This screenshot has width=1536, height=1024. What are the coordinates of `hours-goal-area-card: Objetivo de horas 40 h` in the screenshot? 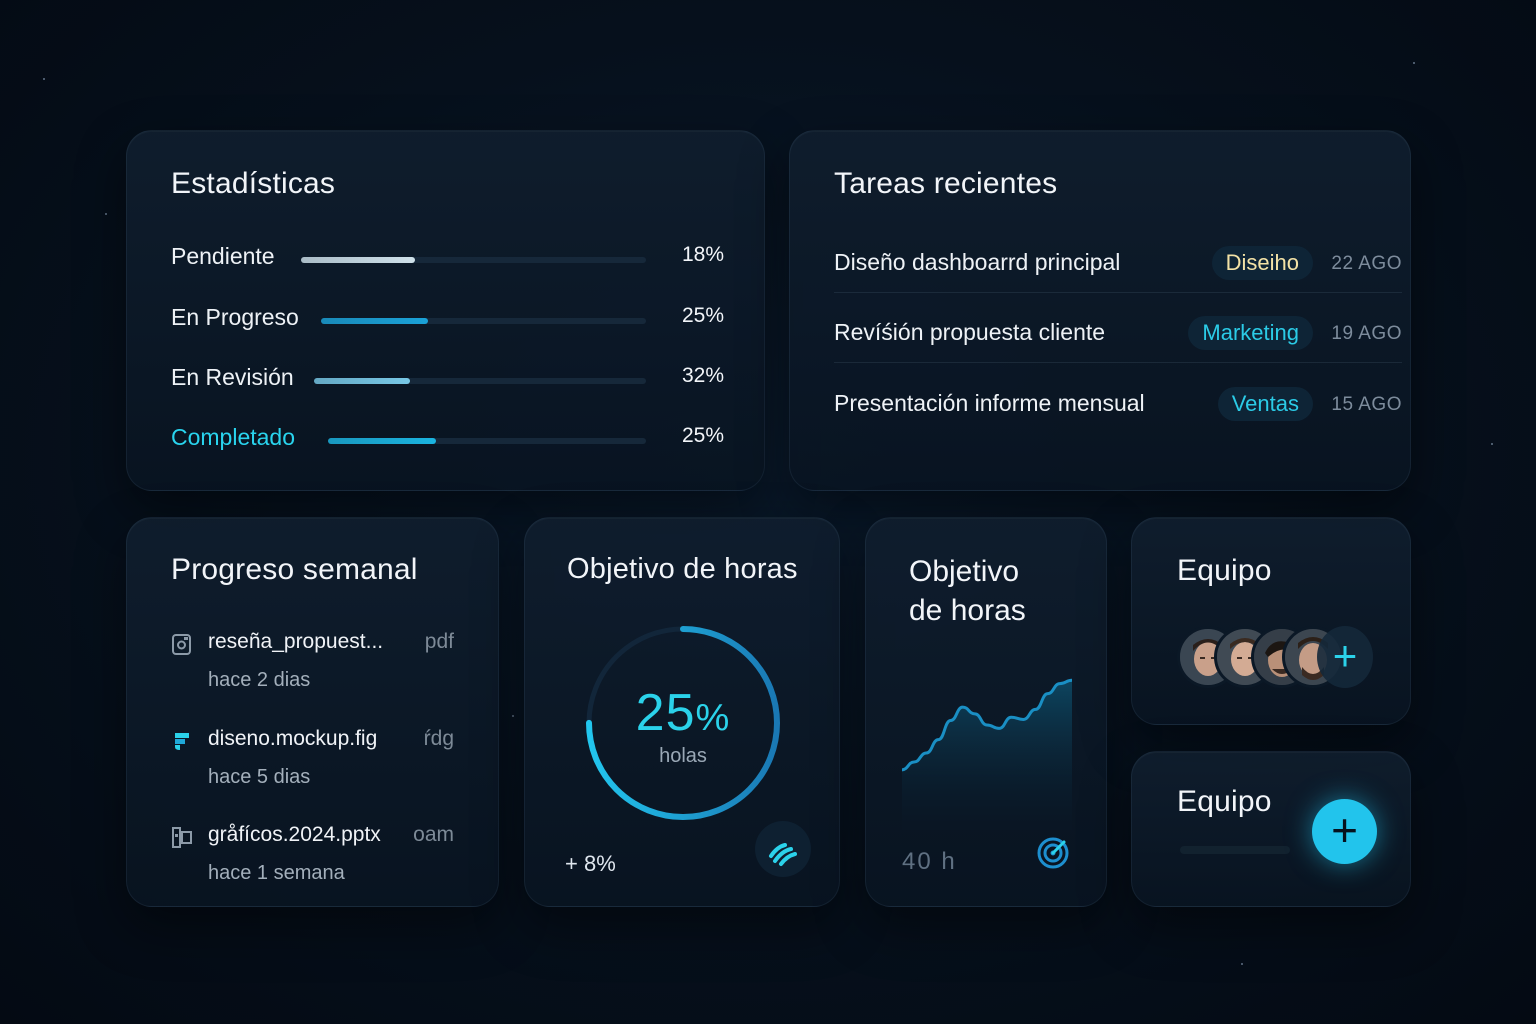 It's located at (986, 712).